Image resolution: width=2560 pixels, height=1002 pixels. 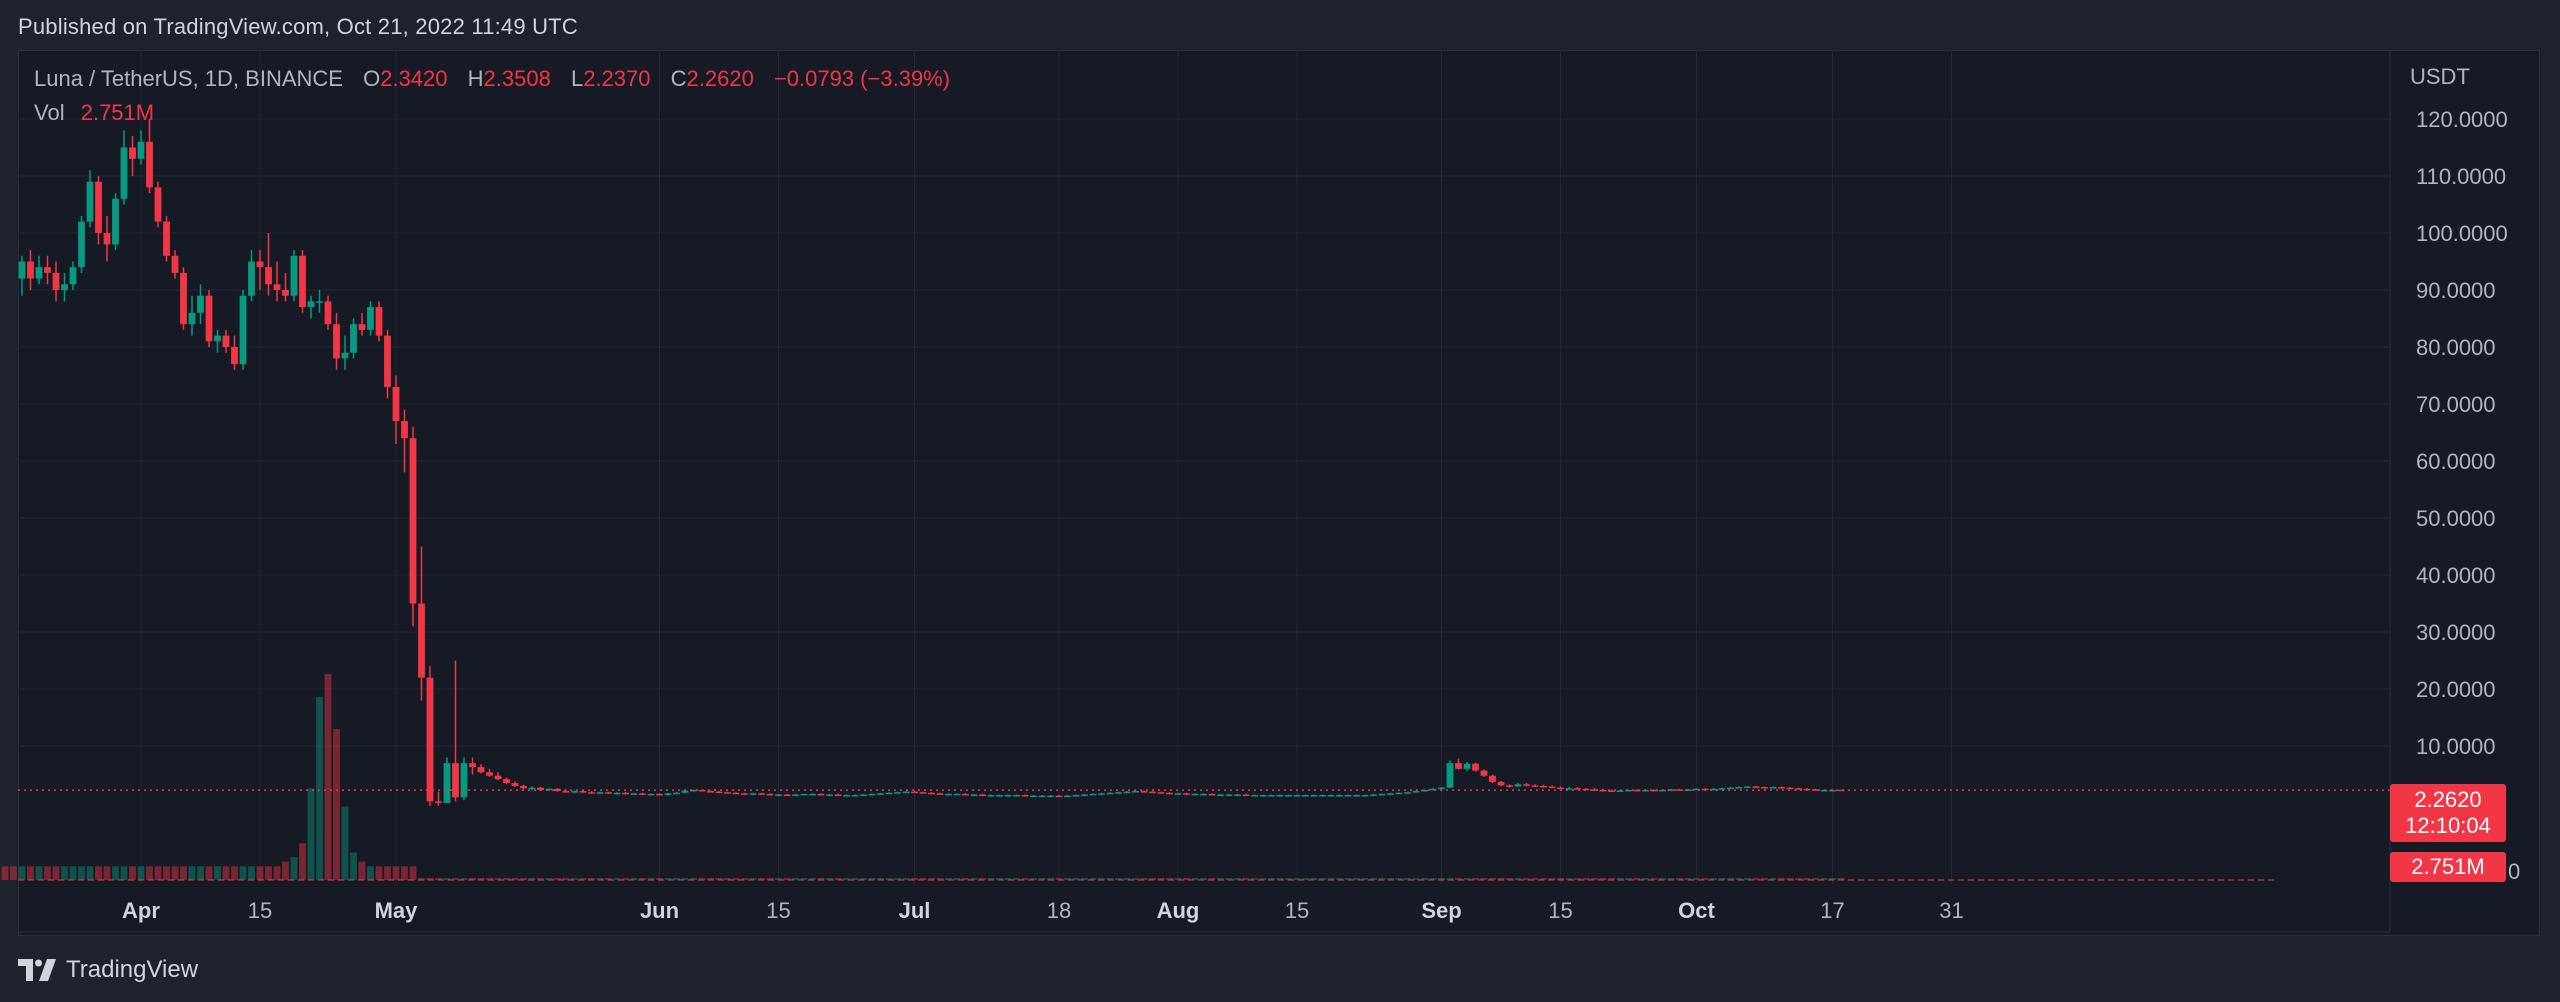 What do you see at coordinates (141, 910) in the screenshot?
I see `x-tick-label: Apr` at bounding box center [141, 910].